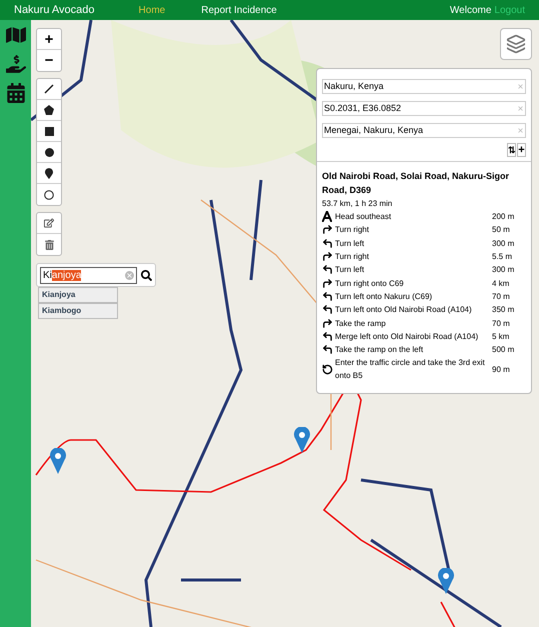 The image size is (539, 627). I want to click on welcome-text: Welcome, so click(471, 11).